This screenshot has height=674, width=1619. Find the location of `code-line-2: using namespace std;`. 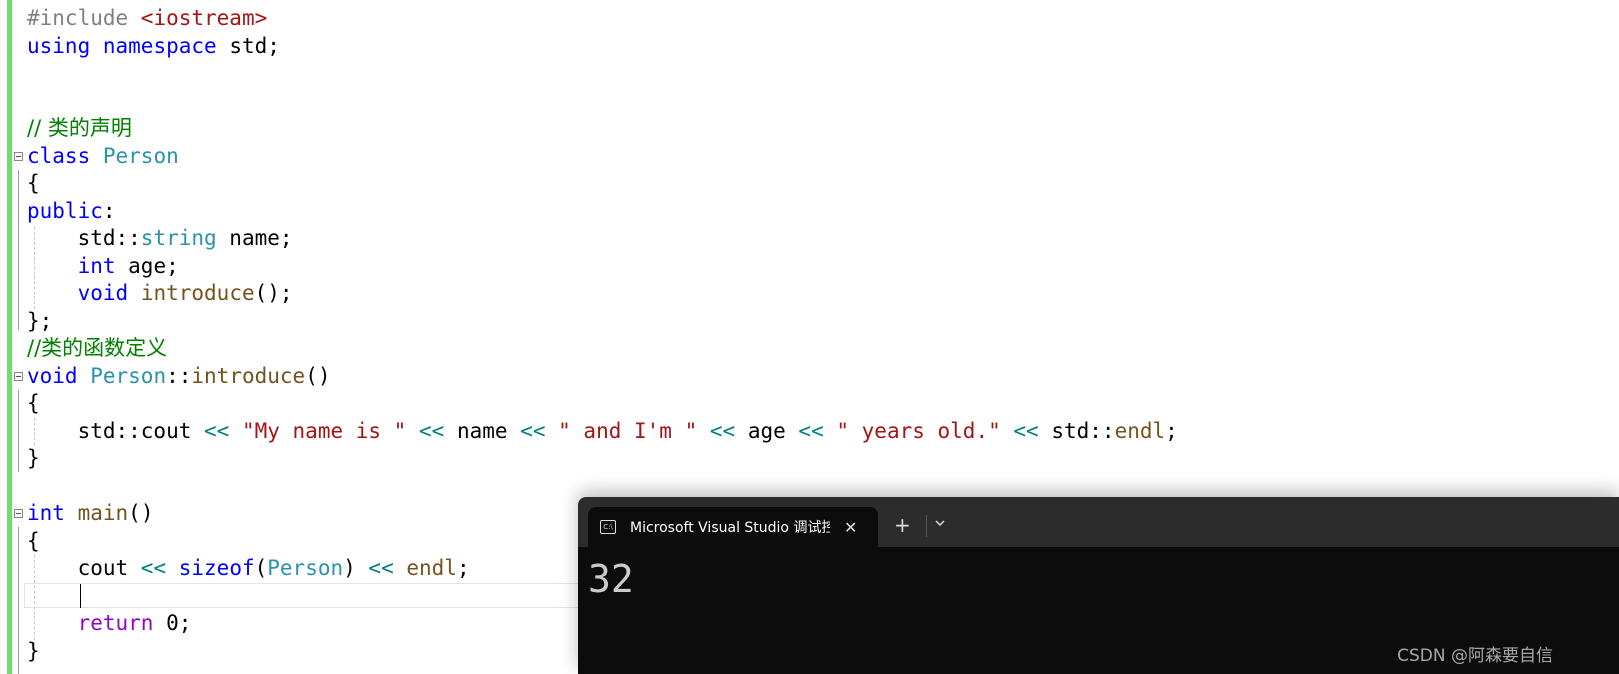

code-line-2: using namespace std; is located at coordinates (602, 47).